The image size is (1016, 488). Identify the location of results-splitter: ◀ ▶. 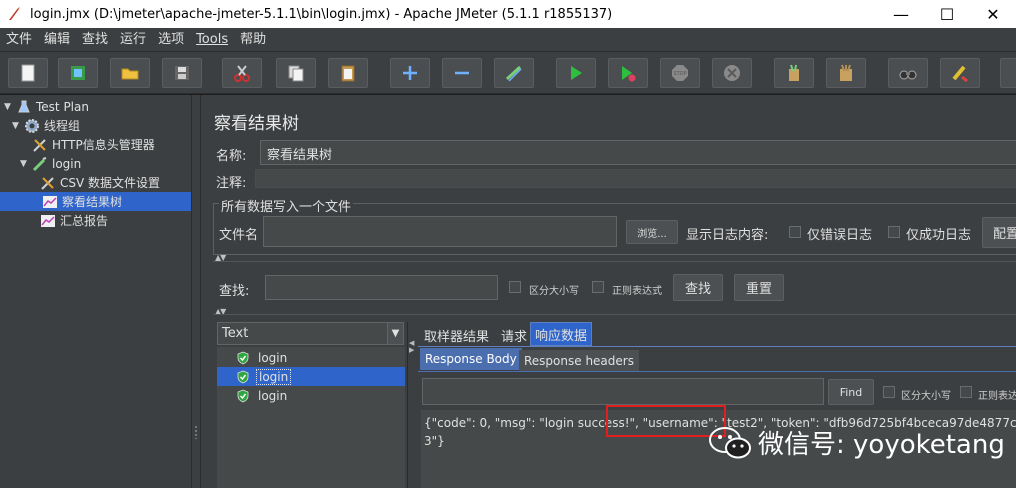
(412, 405).